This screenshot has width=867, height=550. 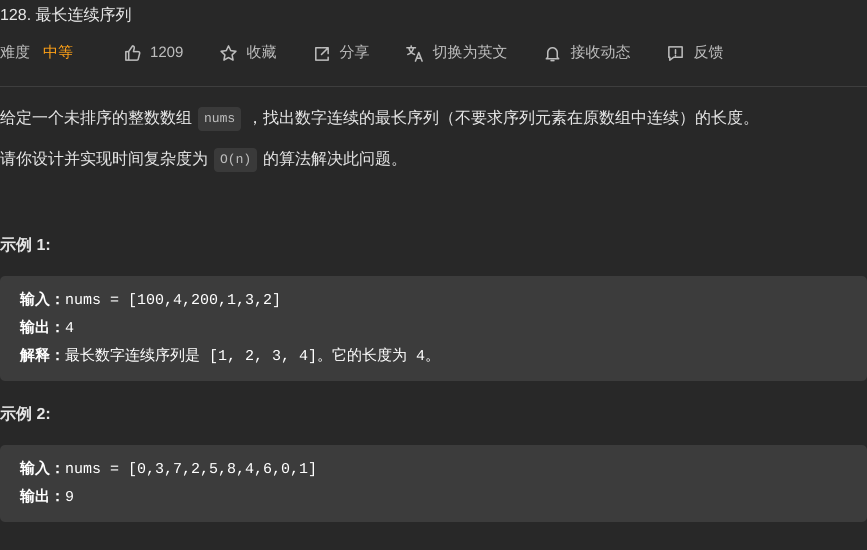 I want to click on thumbs-up-icon, so click(x=132, y=53).